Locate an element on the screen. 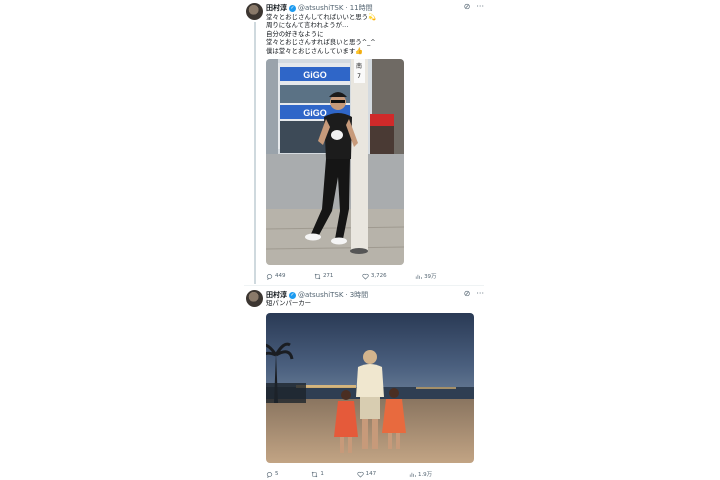 This screenshot has width=720, height=480. repost-button: 271 is located at coordinates (324, 276).